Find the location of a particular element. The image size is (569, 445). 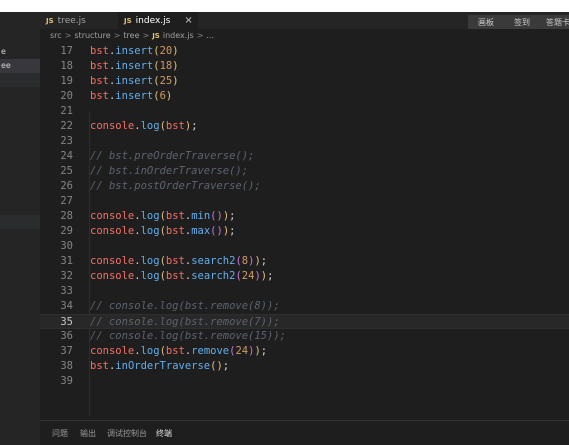

code-line: 35 // console.log(bst.remove(7)); is located at coordinates (304, 321).